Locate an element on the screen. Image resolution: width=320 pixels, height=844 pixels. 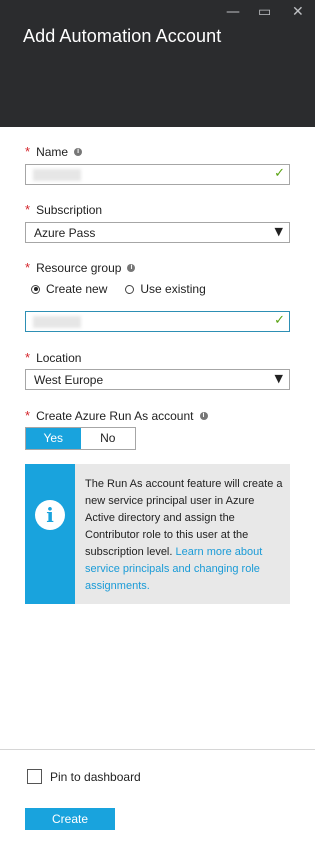
location-select: West Europe ▼ is located at coordinates (157, 379).